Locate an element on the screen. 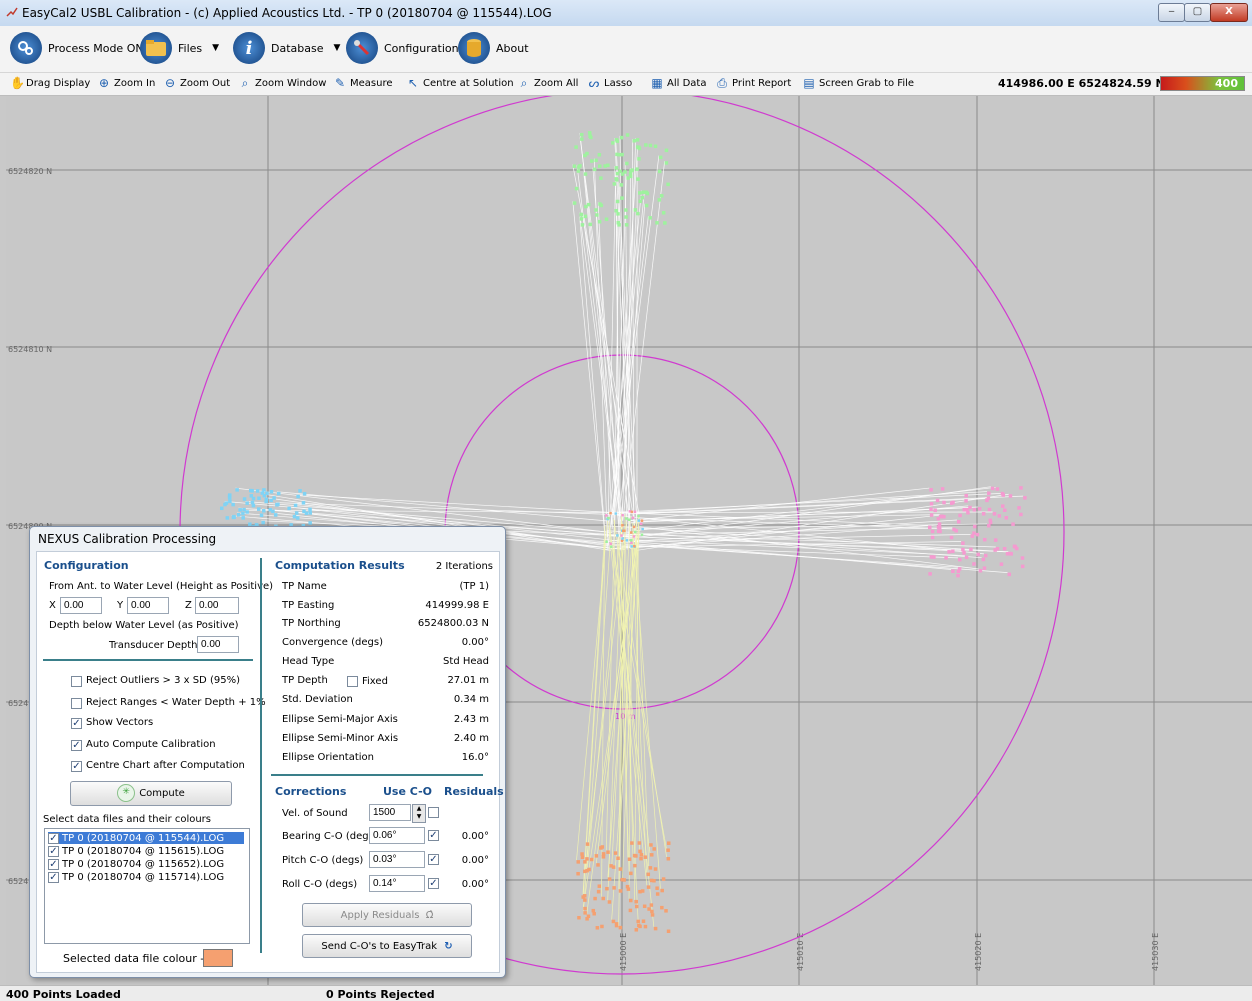 This screenshot has width=1252, height=1001. x-offset-input is located at coordinates (81, 605).